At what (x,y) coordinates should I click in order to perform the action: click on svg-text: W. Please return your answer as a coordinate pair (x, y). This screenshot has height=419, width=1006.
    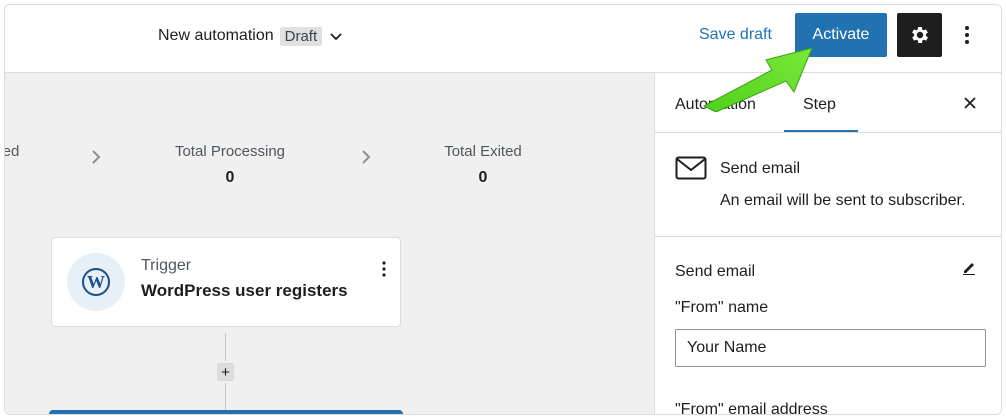
    Looking at the image, I should click on (96, 282).